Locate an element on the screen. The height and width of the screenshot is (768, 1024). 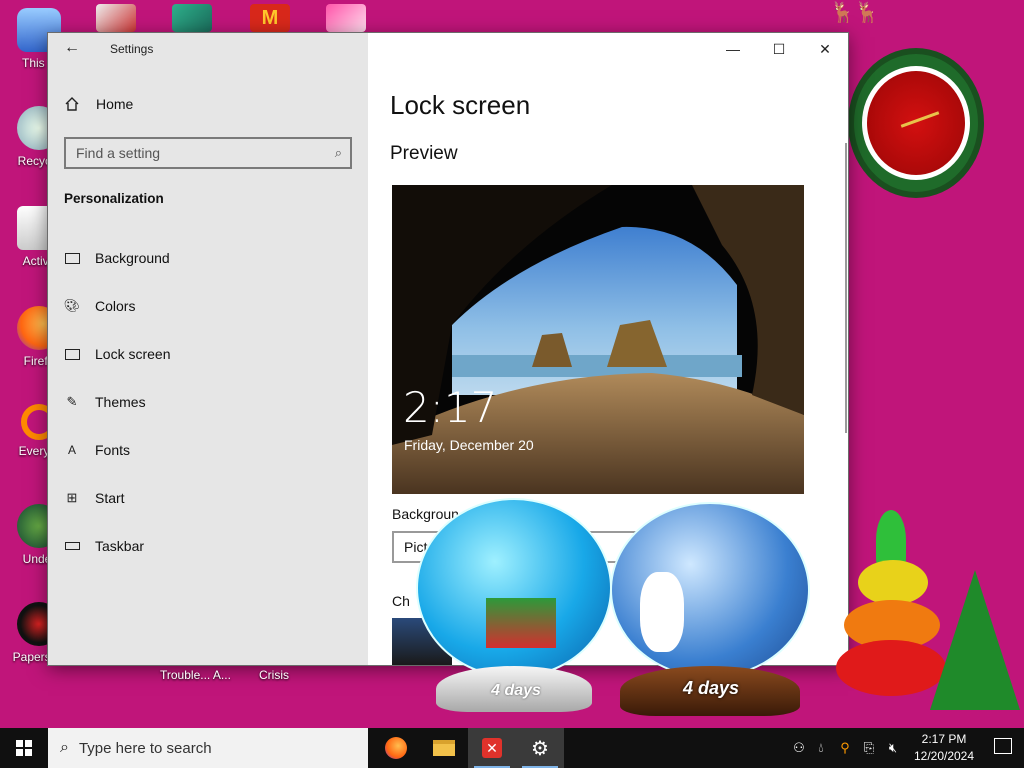
nav-item-label: Background is located at coordinates (132, 258).